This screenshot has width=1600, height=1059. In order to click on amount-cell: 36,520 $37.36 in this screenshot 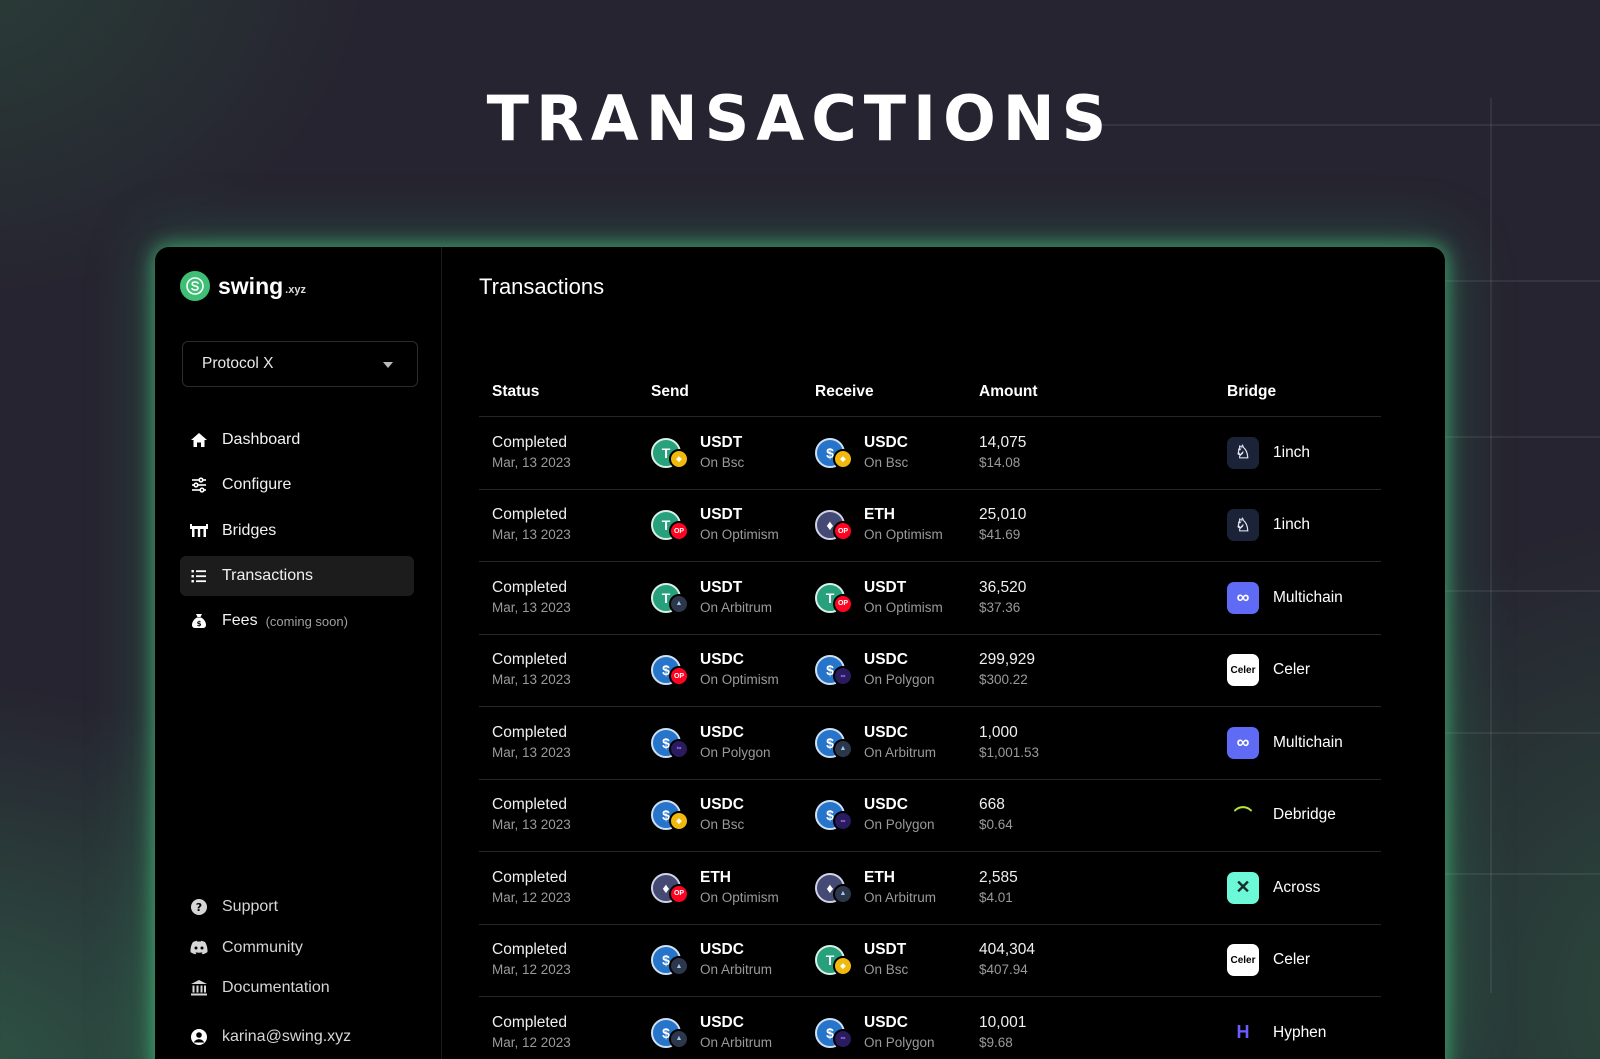, I will do `click(1103, 598)`.